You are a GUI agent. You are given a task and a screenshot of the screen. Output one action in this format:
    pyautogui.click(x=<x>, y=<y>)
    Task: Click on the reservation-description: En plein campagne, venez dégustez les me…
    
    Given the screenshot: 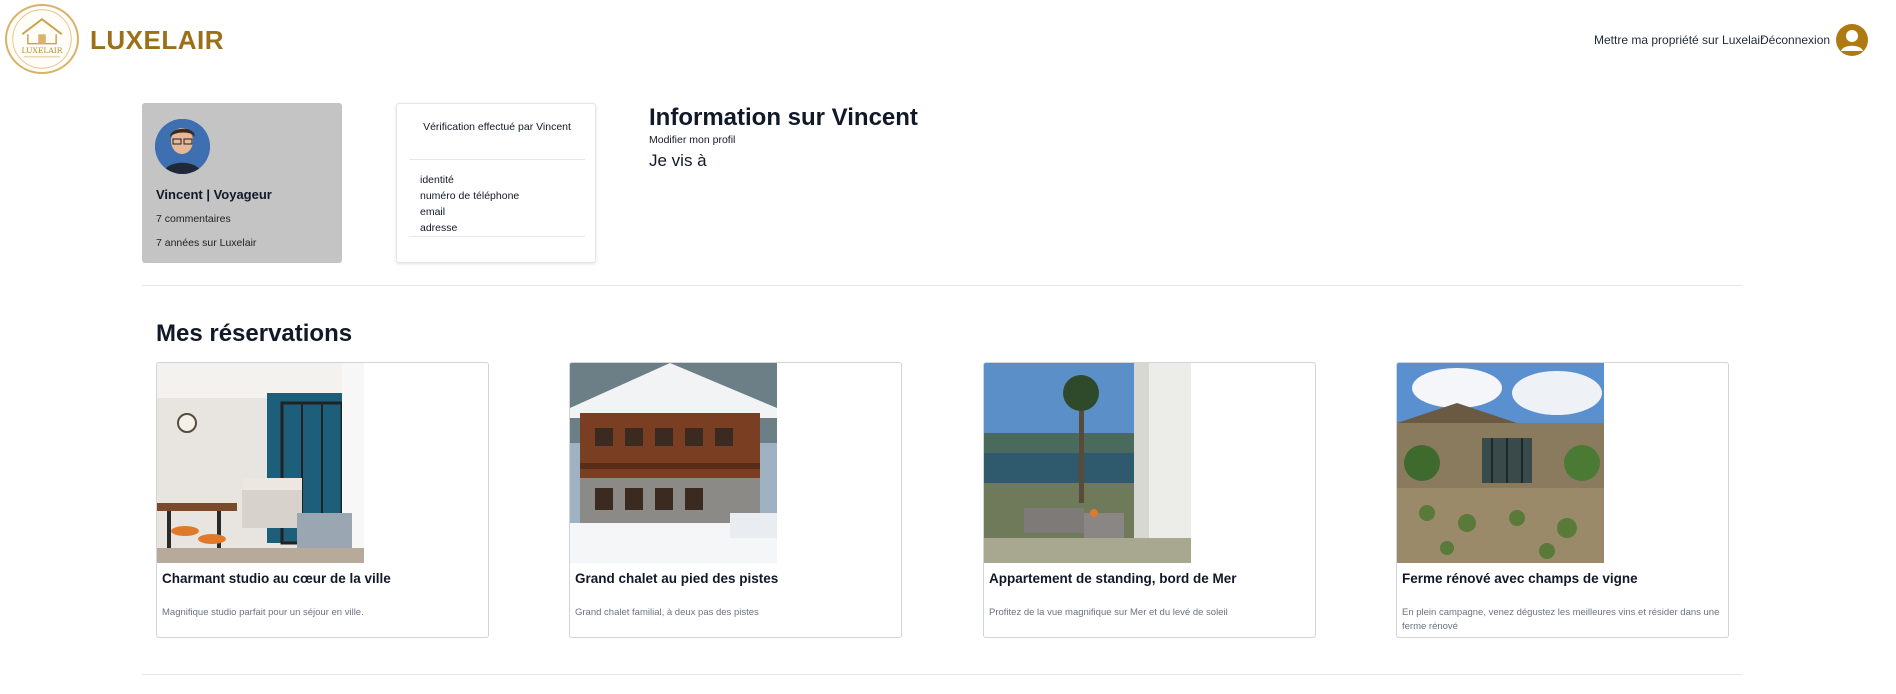 What is the action you would take?
    pyautogui.click(x=1561, y=619)
    